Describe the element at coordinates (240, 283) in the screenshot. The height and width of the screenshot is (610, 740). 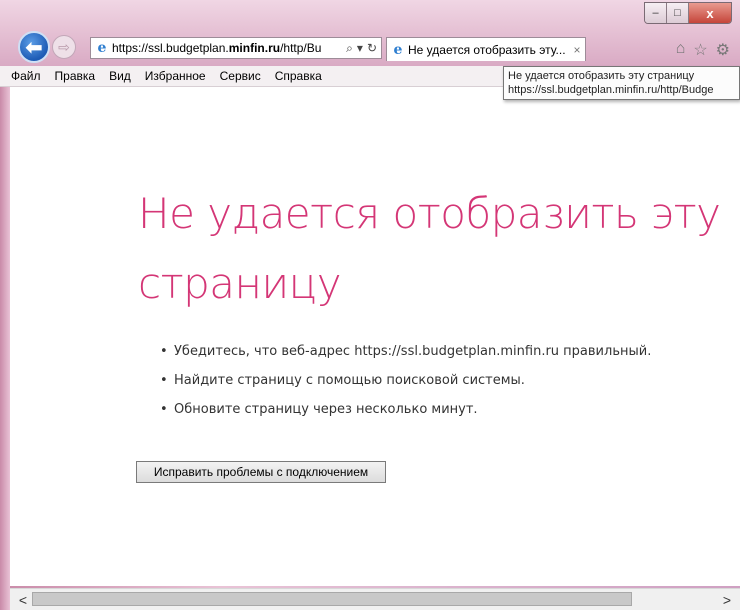
I see `page-title-line2: страницу` at that location.